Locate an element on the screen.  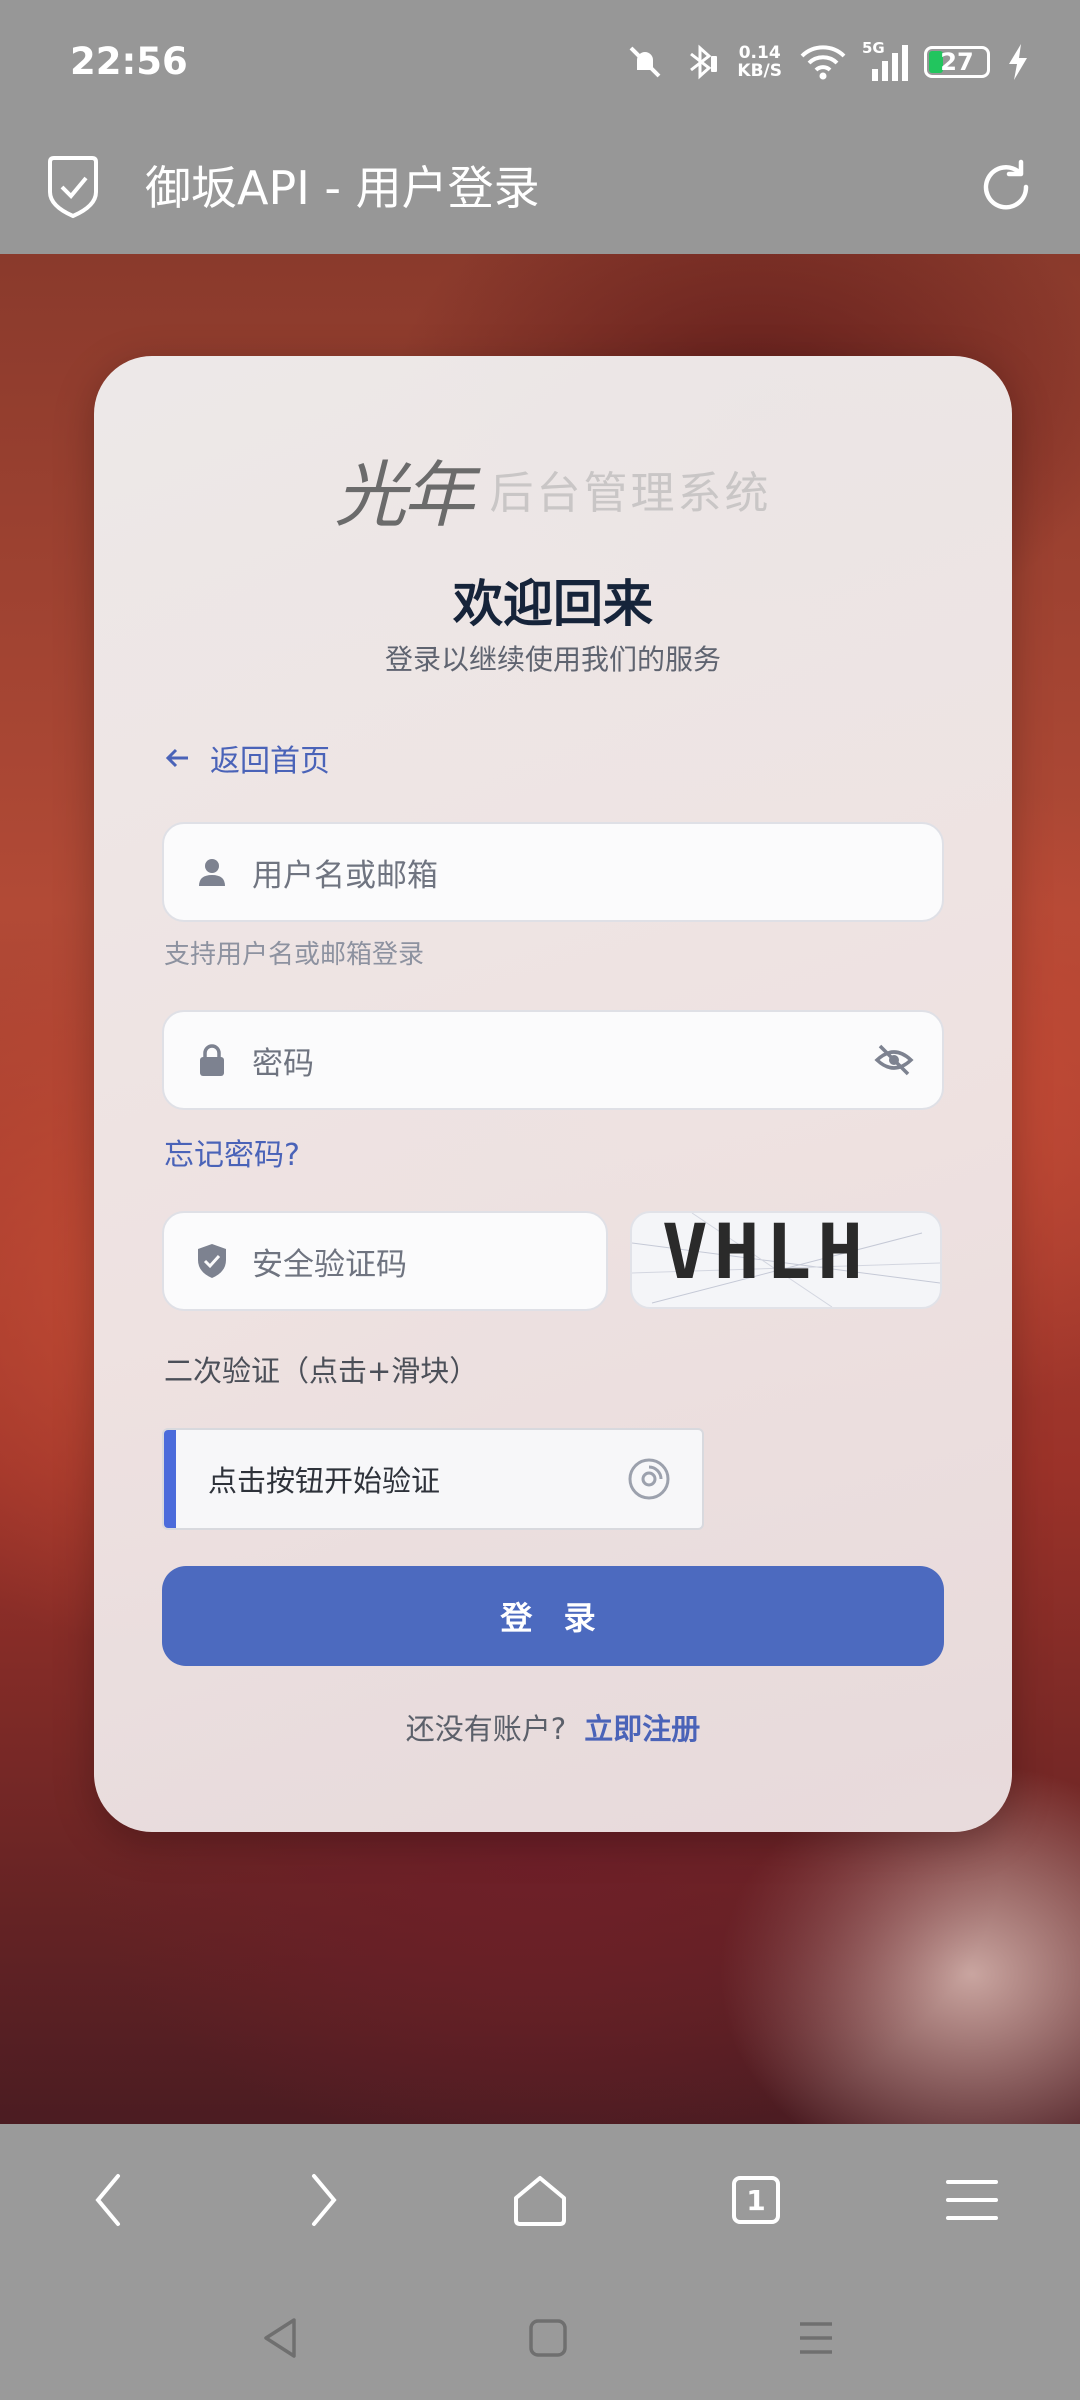
home-button is located at coordinates (540, 2200).